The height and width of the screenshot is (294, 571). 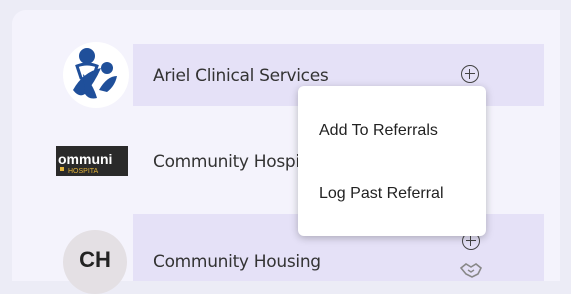 What do you see at coordinates (237, 262) in the screenshot?
I see `provider-name-community-housing: Community Housing` at bounding box center [237, 262].